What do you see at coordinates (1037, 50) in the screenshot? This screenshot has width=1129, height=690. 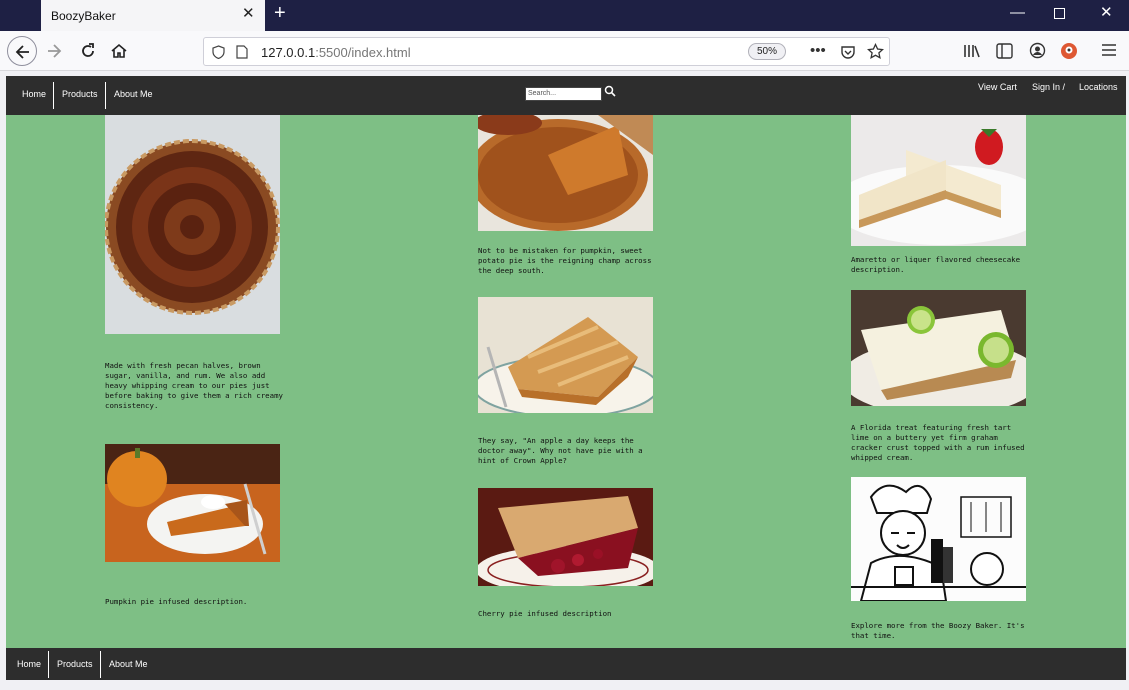 I see `account-icon` at bounding box center [1037, 50].